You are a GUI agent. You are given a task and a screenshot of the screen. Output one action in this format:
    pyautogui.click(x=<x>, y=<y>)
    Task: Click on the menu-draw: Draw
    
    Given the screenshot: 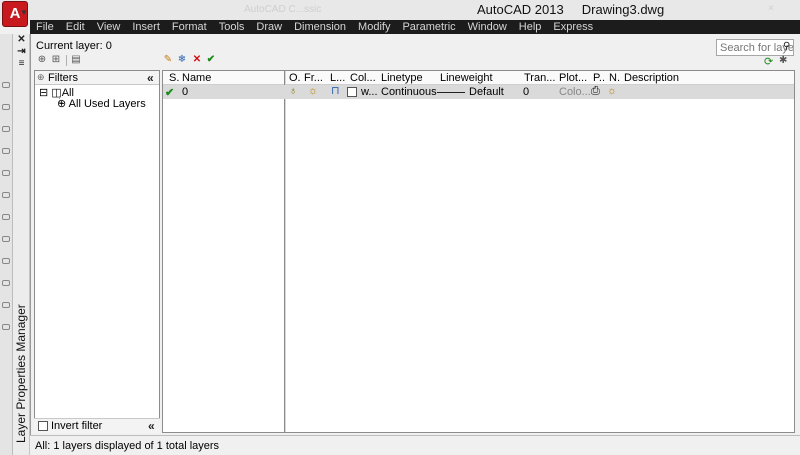 What is the action you would take?
    pyautogui.click(x=269, y=27)
    